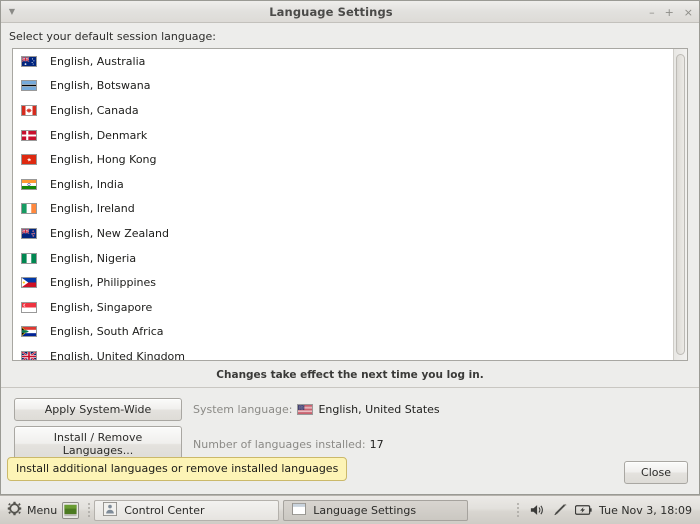 Image resolution: width=700 pixels, height=524 pixels. I want to click on apply-system-wide-button: Apply System-Wide, so click(98, 409).